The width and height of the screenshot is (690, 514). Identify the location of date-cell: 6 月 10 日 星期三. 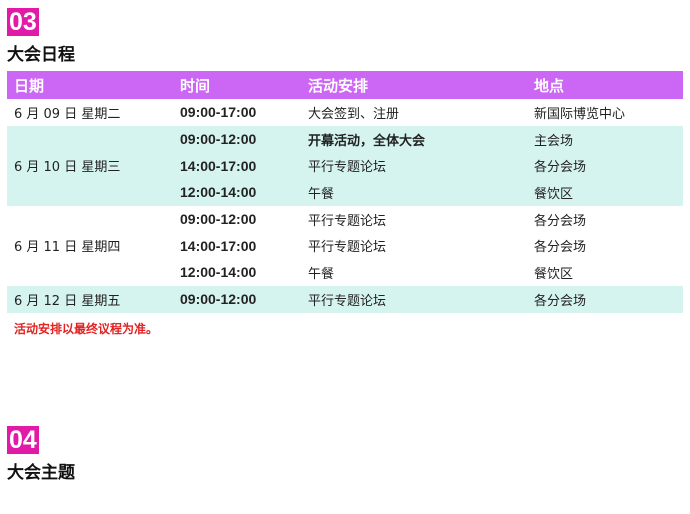
(90, 165).